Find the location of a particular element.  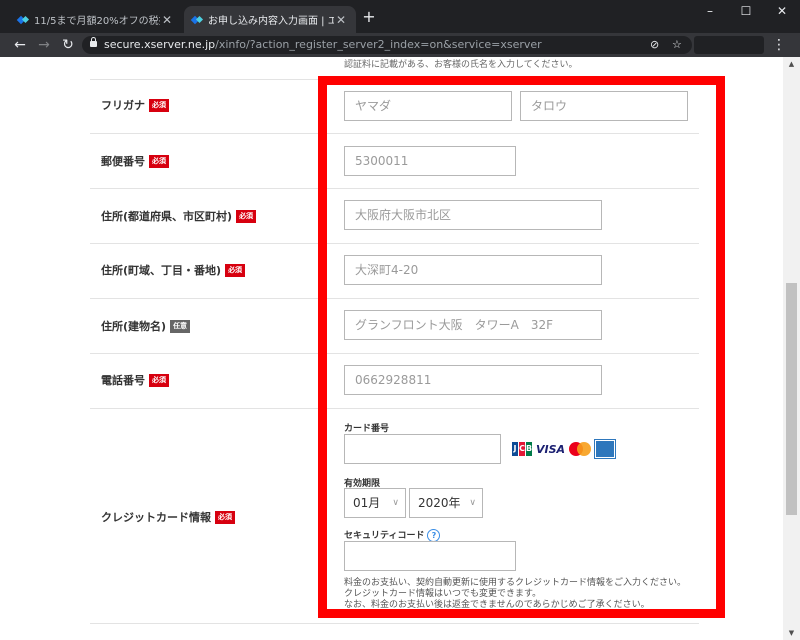

label-address3: 住所(建物名) 任意 is located at coordinates (146, 326).